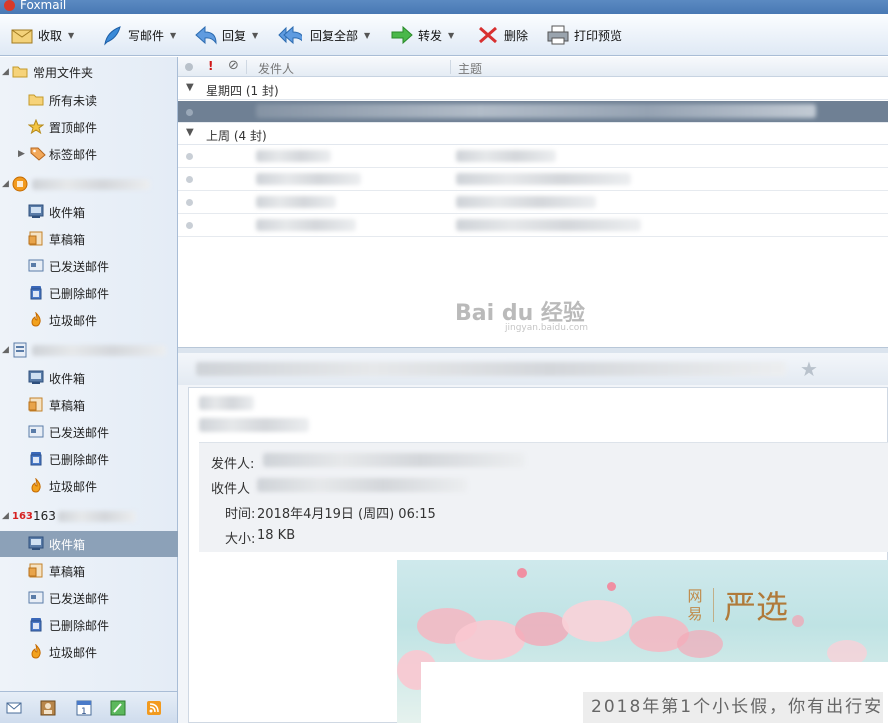 Image resolution: width=888 pixels, height=723 pixels. I want to click on print-preview-label: 打印预览, so click(598, 35).